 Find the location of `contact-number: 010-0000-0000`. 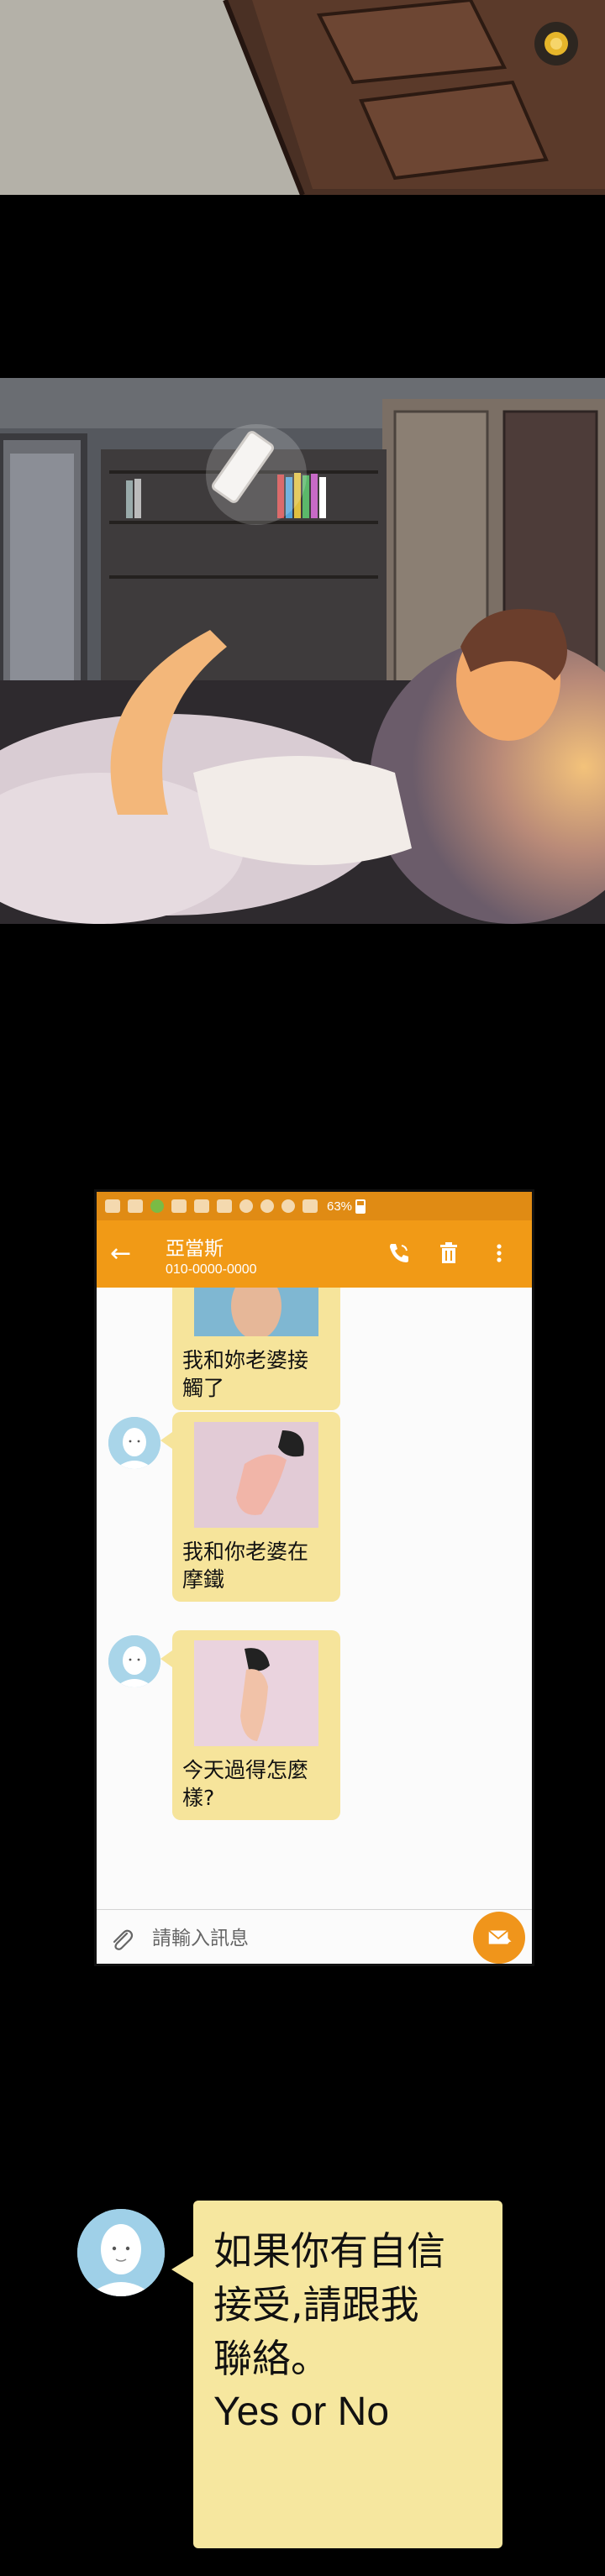

contact-number: 010-0000-0000 is located at coordinates (211, 1269).